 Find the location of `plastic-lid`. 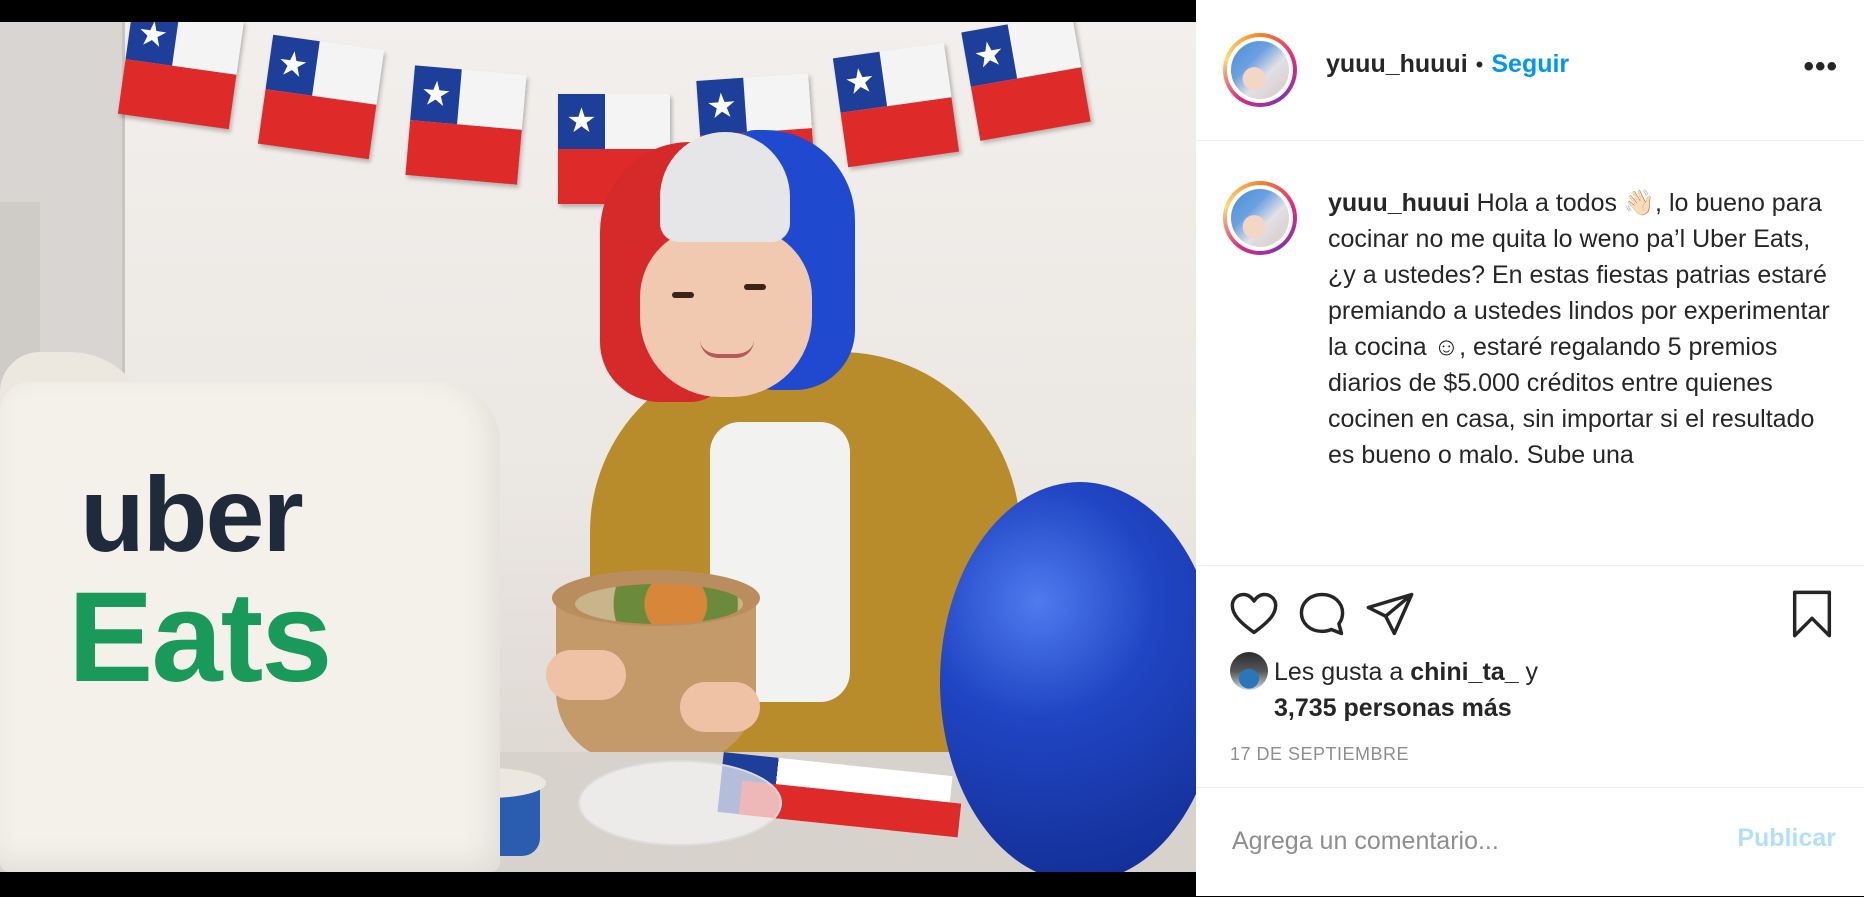

plastic-lid is located at coordinates (680, 803).